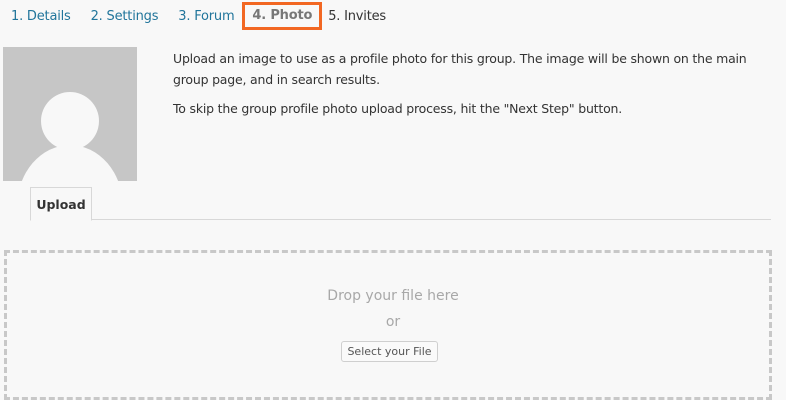  I want to click on default-avatar-icon, so click(70, 114).